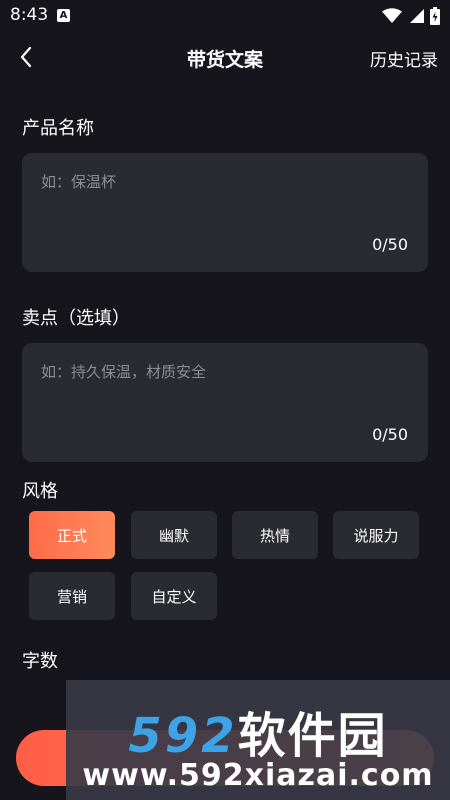  I want to click on watermark-logo-number: 592, so click(183, 736).